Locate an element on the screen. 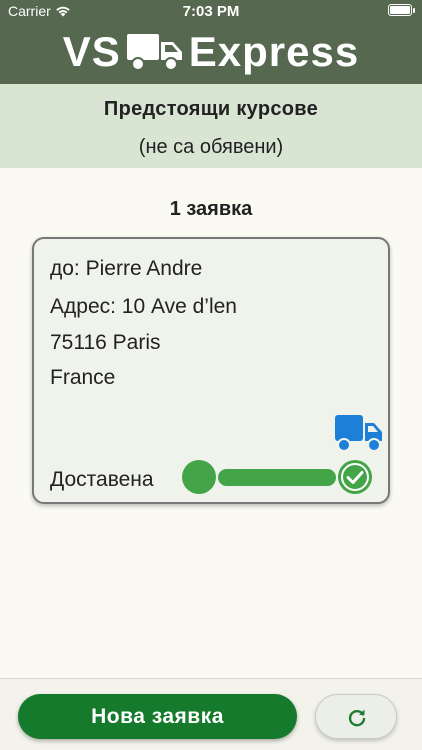 Image resolution: width=422 pixels, height=750 pixels. section-title: Предстоящи курсове is located at coordinates (211, 109).